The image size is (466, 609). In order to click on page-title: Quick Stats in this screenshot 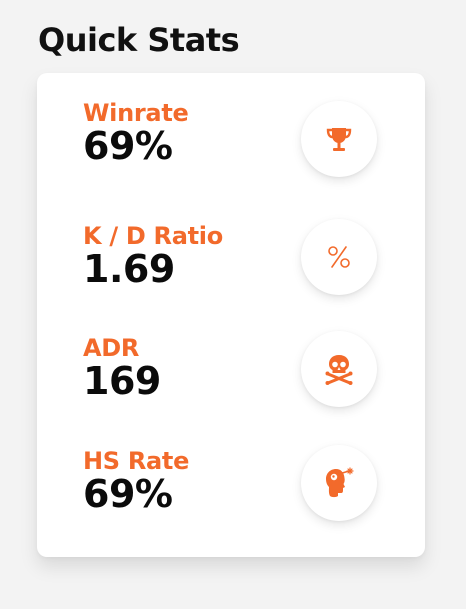, I will do `click(139, 40)`.